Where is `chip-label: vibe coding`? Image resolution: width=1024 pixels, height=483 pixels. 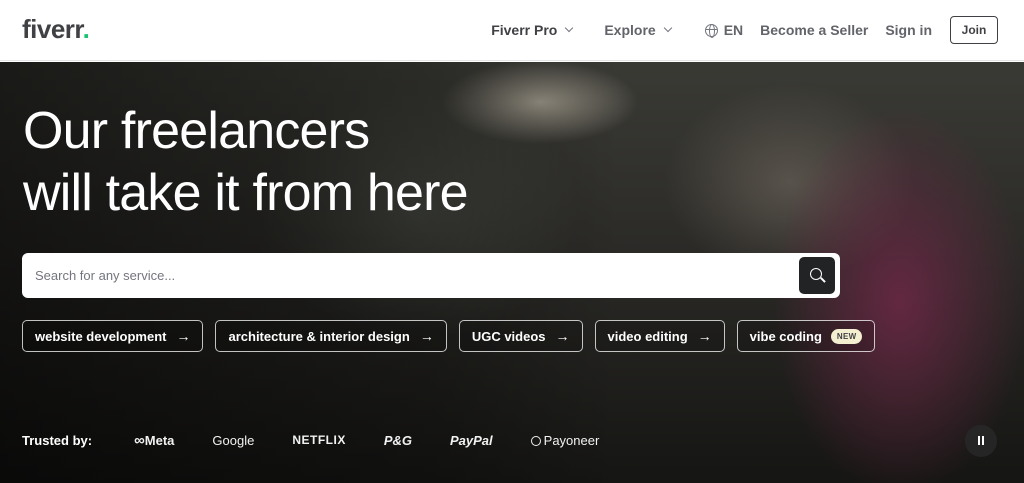 chip-label: vibe coding is located at coordinates (785, 336).